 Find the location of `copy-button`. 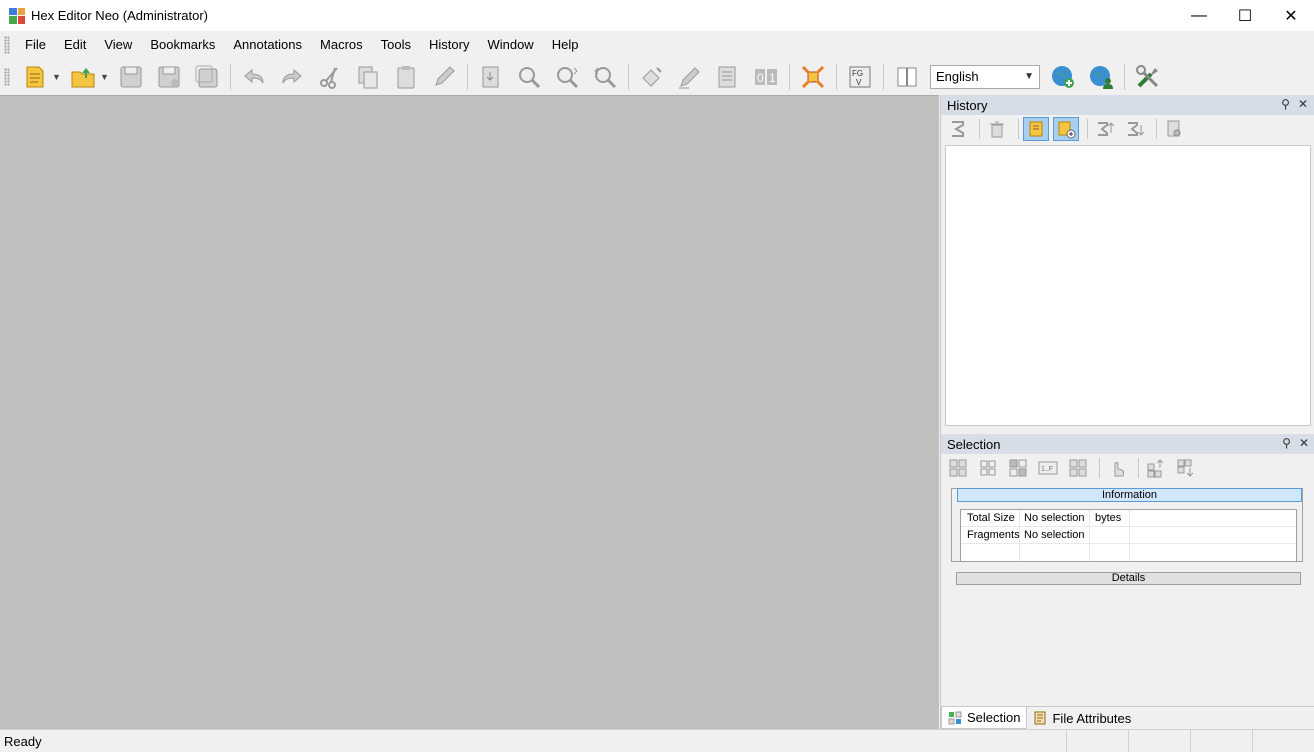

copy-button is located at coordinates (368, 77).